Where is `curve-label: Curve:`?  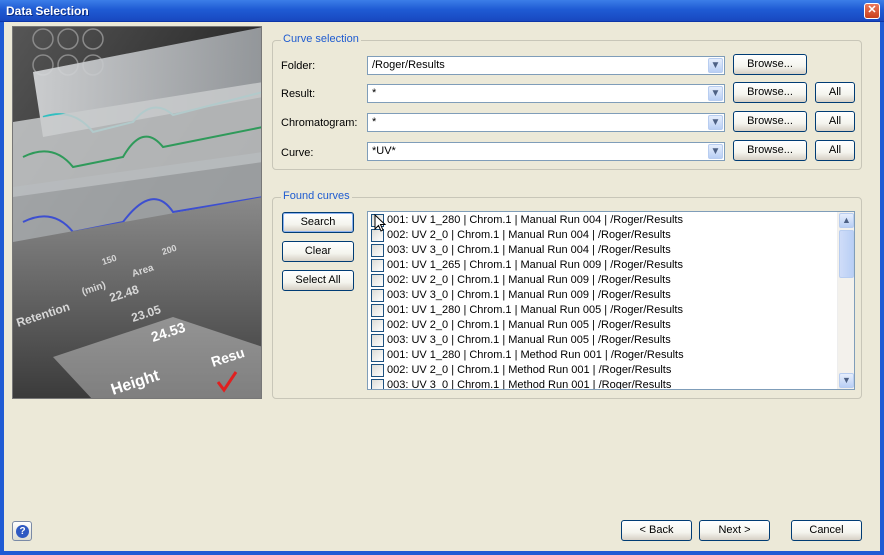
curve-label: Curve: is located at coordinates (297, 153).